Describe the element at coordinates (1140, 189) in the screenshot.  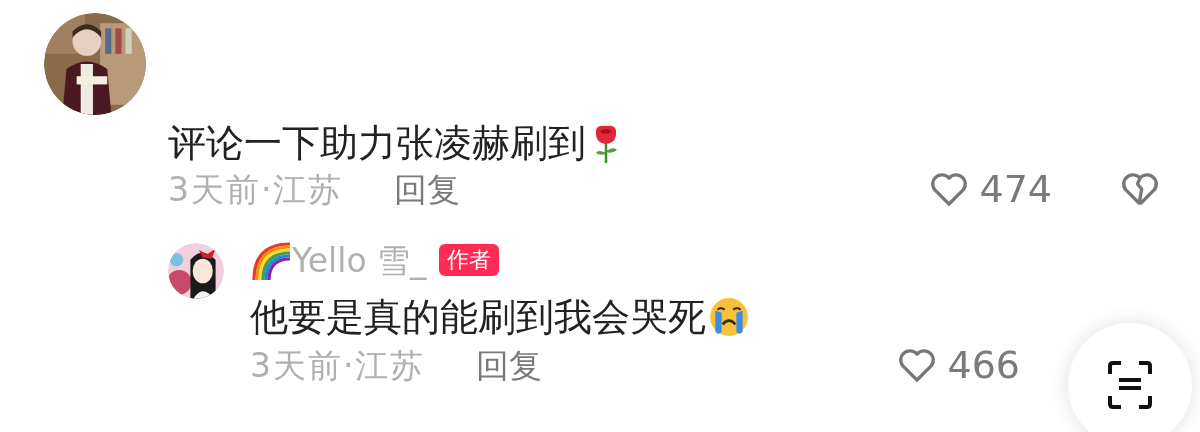
I see `broken-heart-icon` at that location.